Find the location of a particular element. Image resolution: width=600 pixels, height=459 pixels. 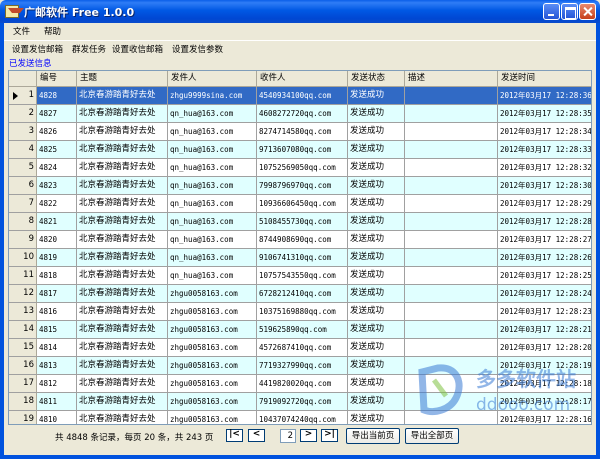

row-header: 4 is located at coordinates (23, 150).